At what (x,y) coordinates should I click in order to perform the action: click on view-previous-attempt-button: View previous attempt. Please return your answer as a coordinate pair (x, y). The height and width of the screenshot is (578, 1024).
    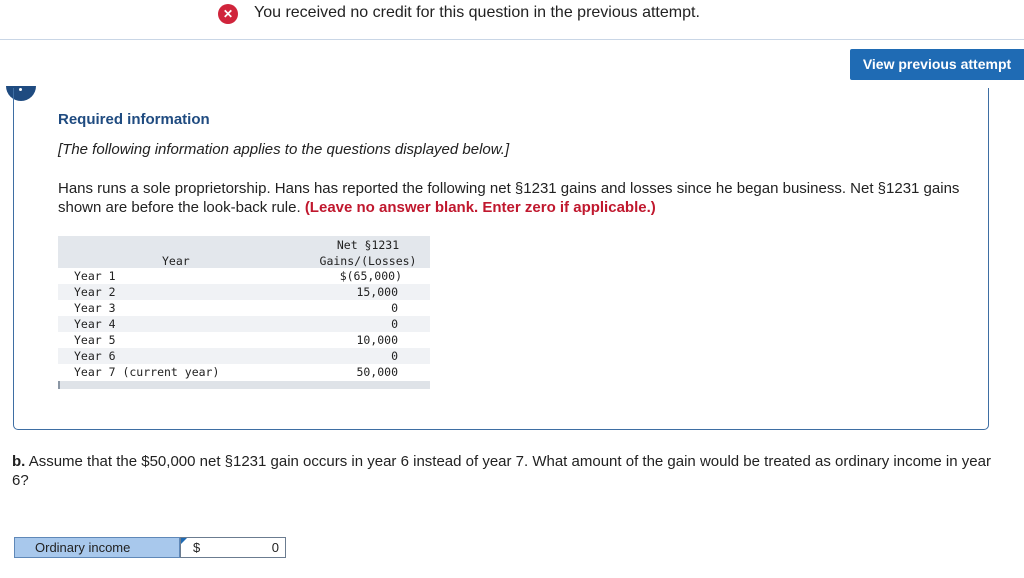
    Looking at the image, I should click on (937, 64).